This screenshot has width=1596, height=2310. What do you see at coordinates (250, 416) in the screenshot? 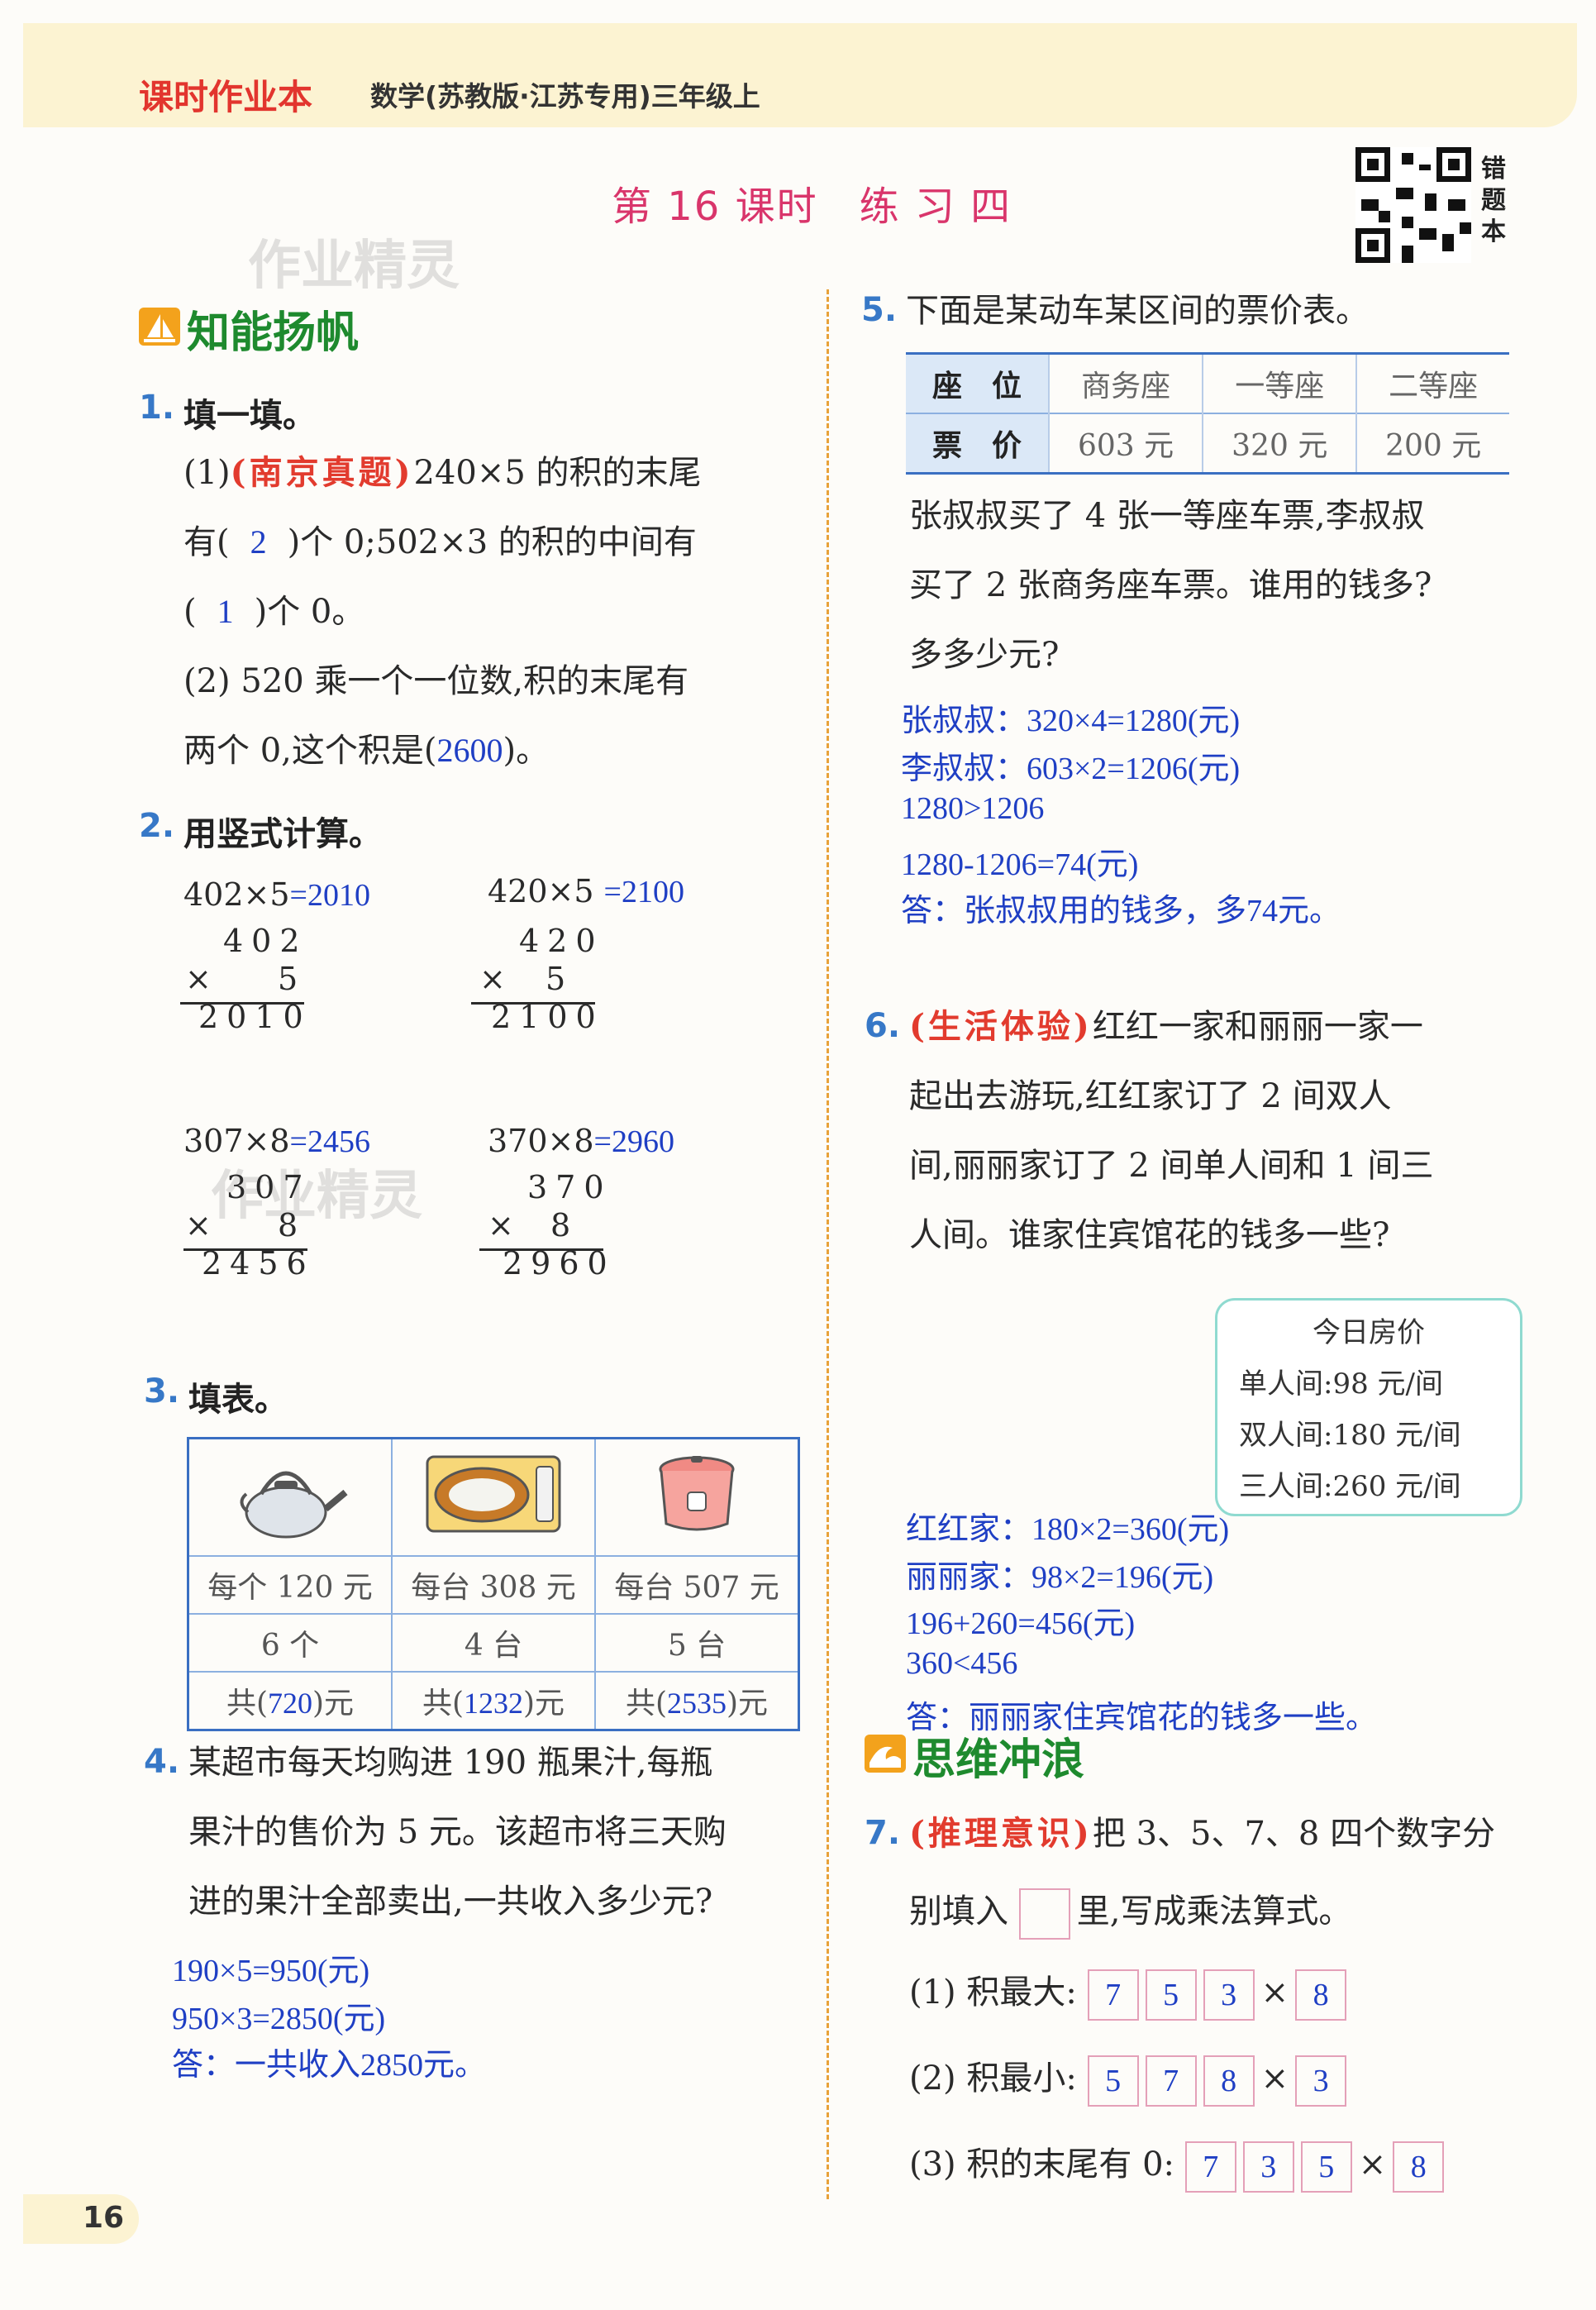
I see `question-title: 填一填。` at bounding box center [250, 416].